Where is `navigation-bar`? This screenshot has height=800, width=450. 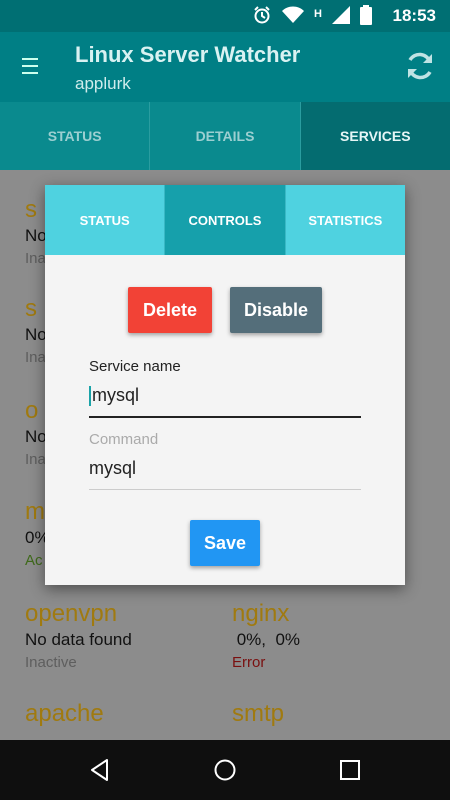 navigation-bar is located at coordinates (225, 770).